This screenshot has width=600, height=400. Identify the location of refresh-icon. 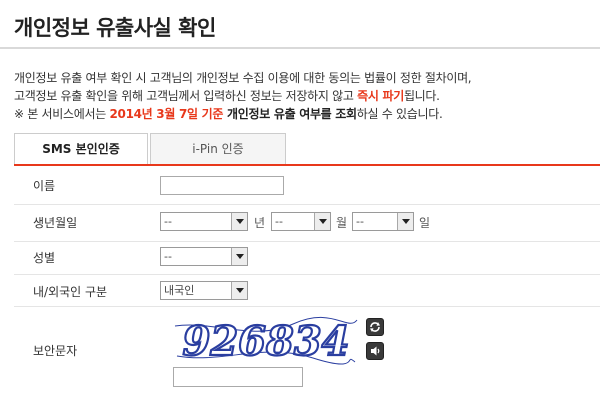
(375, 327).